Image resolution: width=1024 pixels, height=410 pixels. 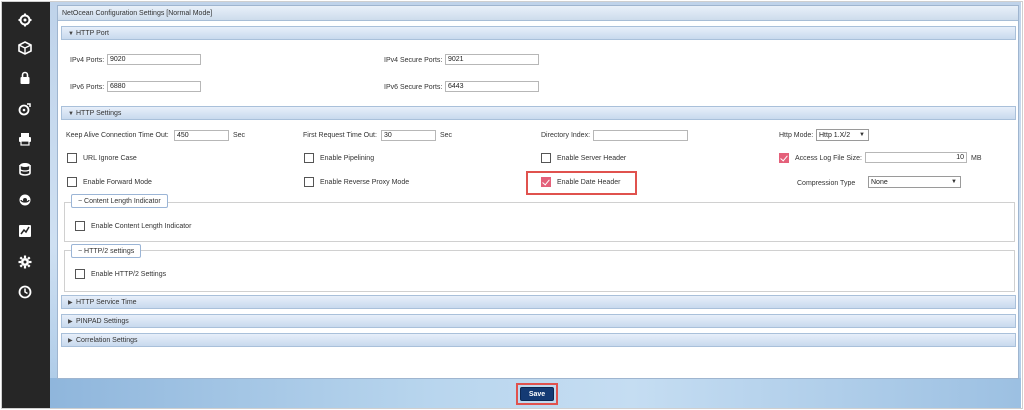 What do you see at coordinates (538, 33) in the screenshot?
I see `section-header-http-port: ▼ HTTP Port` at bounding box center [538, 33].